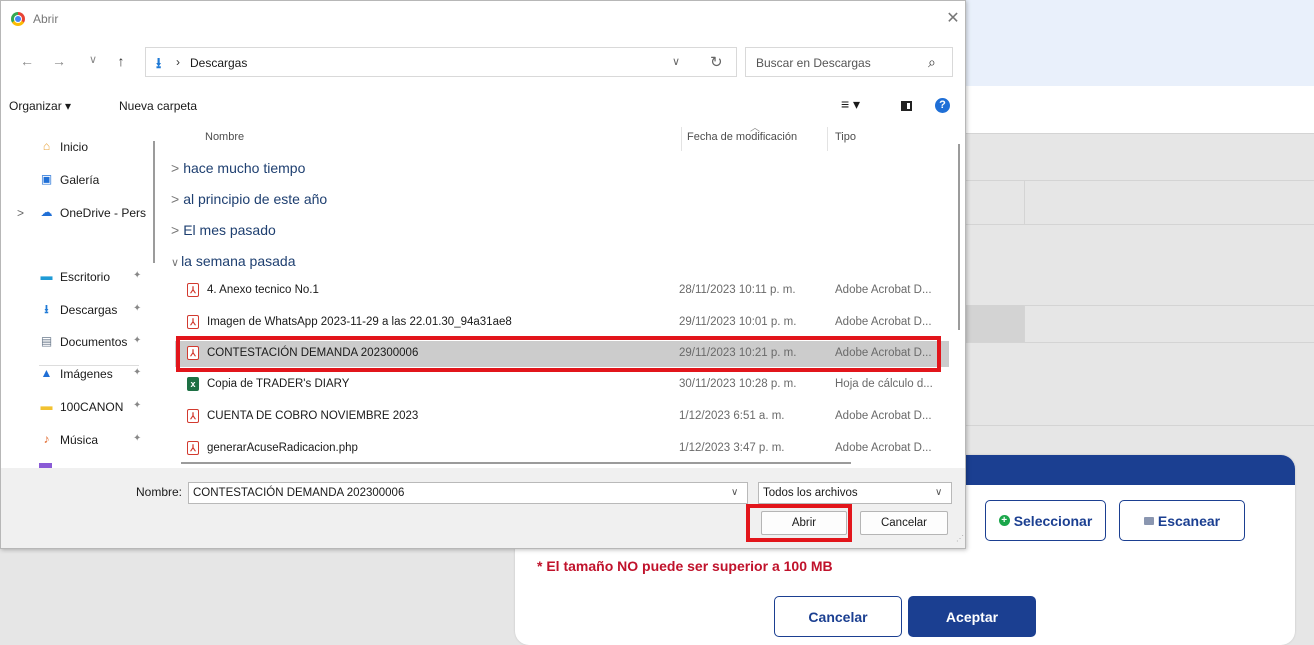 Image resolution: width=1314 pixels, height=645 pixels. What do you see at coordinates (223, 230) in the screenshot?
I see `group-header-last-month: > El mes pasado` at bounding box center [223, 230].